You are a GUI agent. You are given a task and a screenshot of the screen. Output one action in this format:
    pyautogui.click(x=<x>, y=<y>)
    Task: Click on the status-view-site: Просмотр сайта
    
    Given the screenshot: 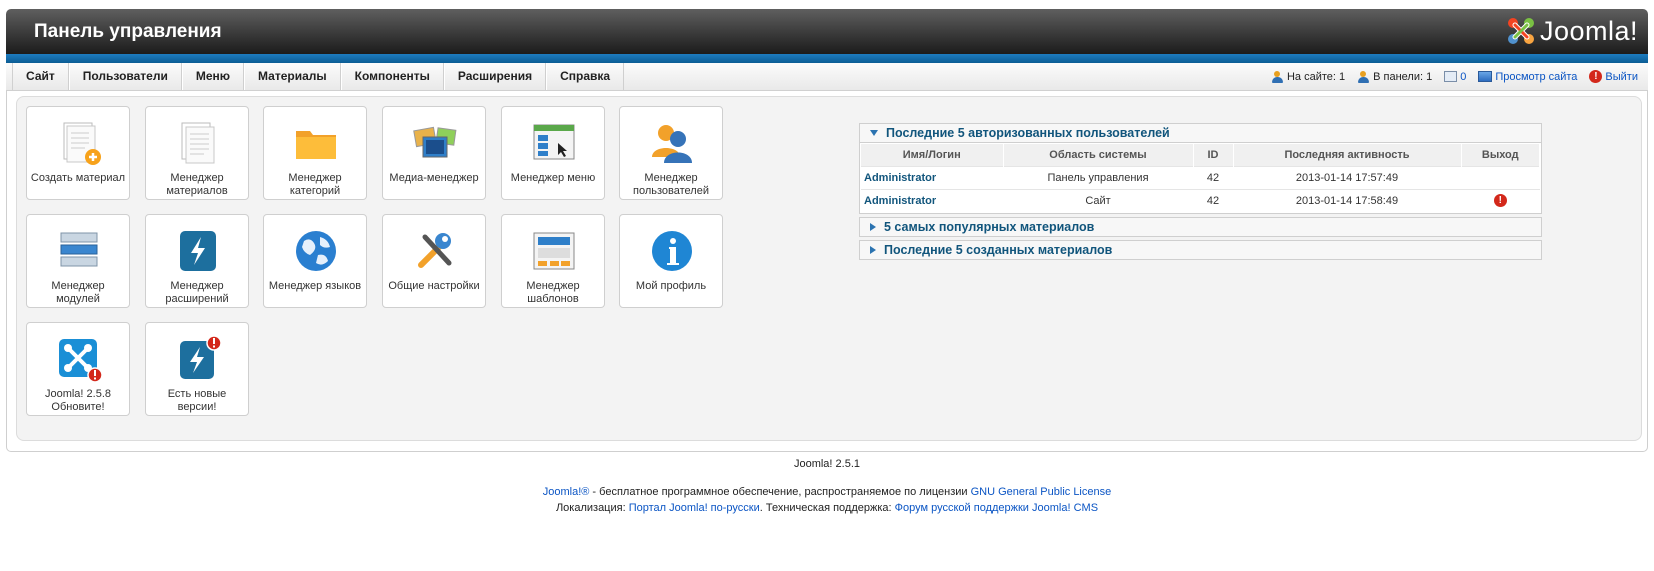 What is the action you would take?
    pyautogui.click(x=1527, y=77)
    